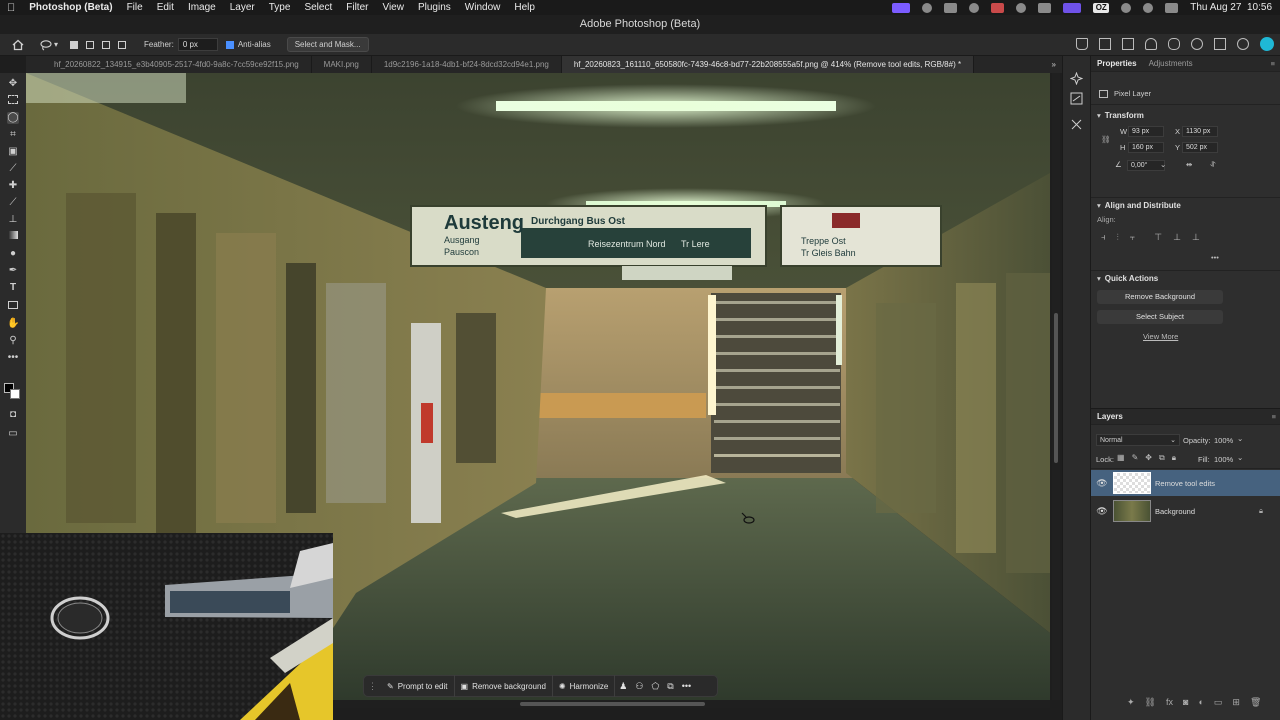  Describe the element at coordinates (13, 220) in the screenshot. I see `clone-stamp-tool-icon: ⊥` at that location.